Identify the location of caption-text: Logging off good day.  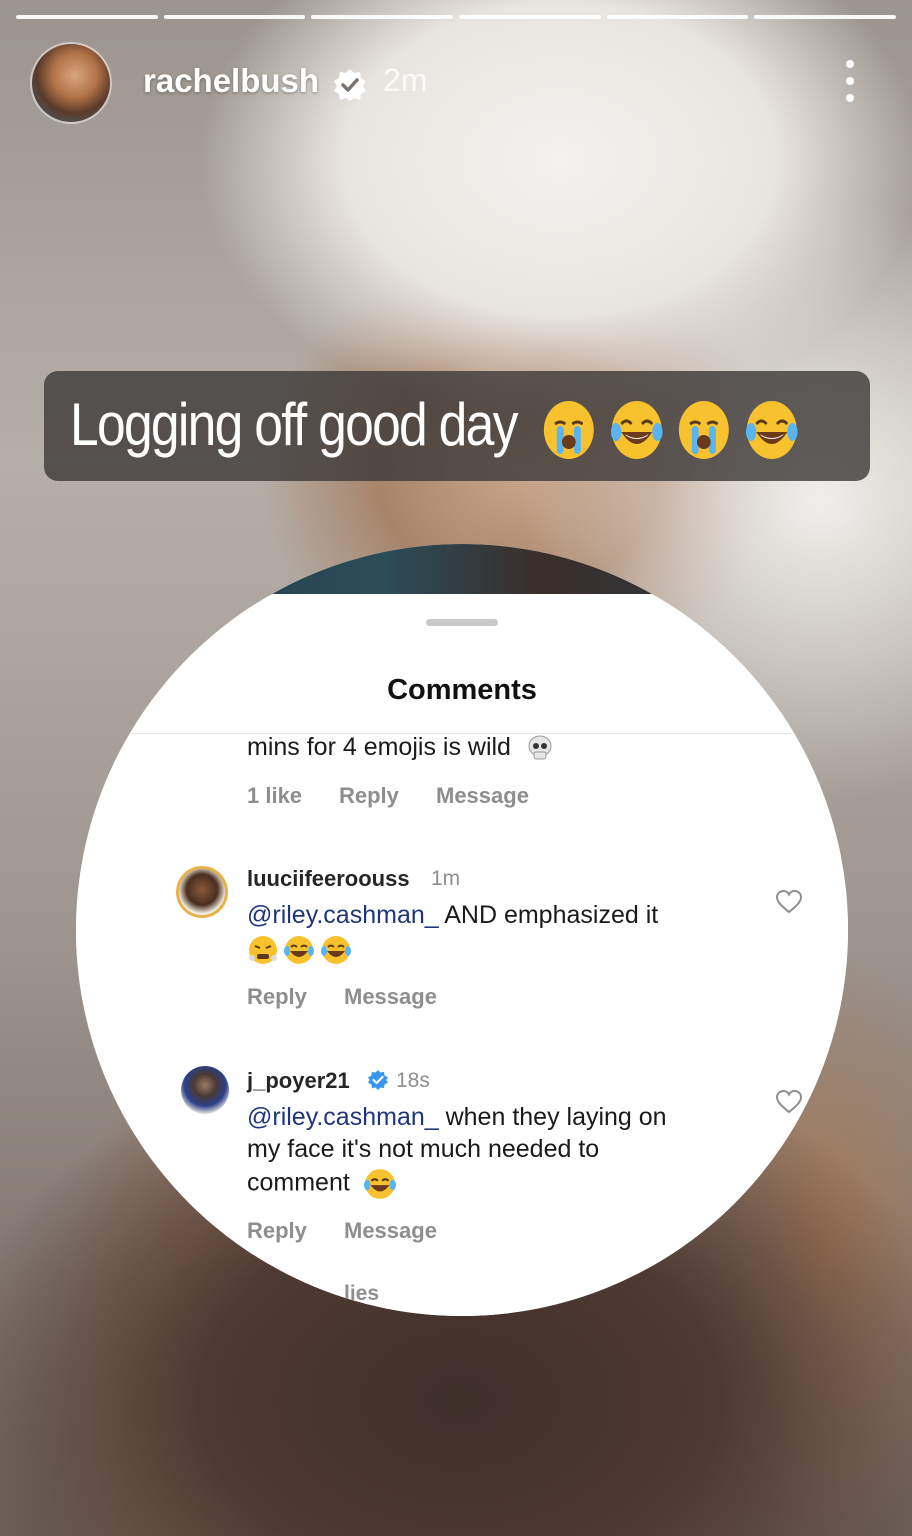
(434, 425).